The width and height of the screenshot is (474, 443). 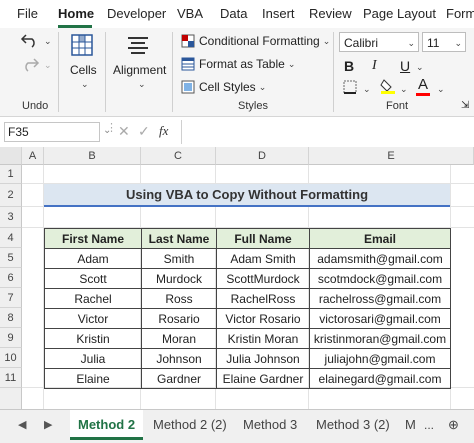 What do you see at coordinates (374, 66) in the screenshot?
I see `italic-button: I` at bounding box center [374, 66].